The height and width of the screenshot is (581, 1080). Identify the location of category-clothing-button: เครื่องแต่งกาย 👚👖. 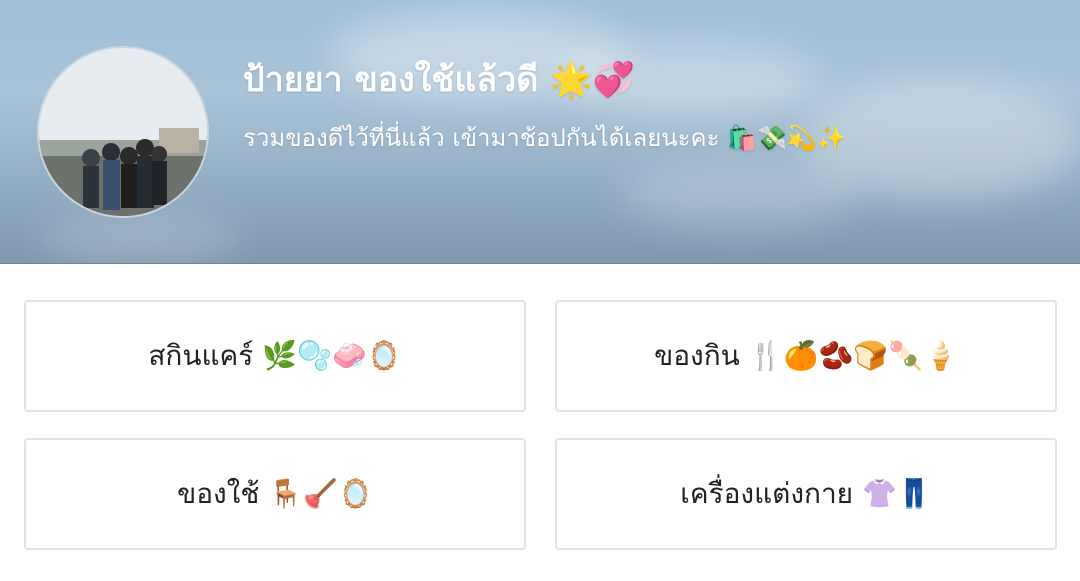
(806, 494).